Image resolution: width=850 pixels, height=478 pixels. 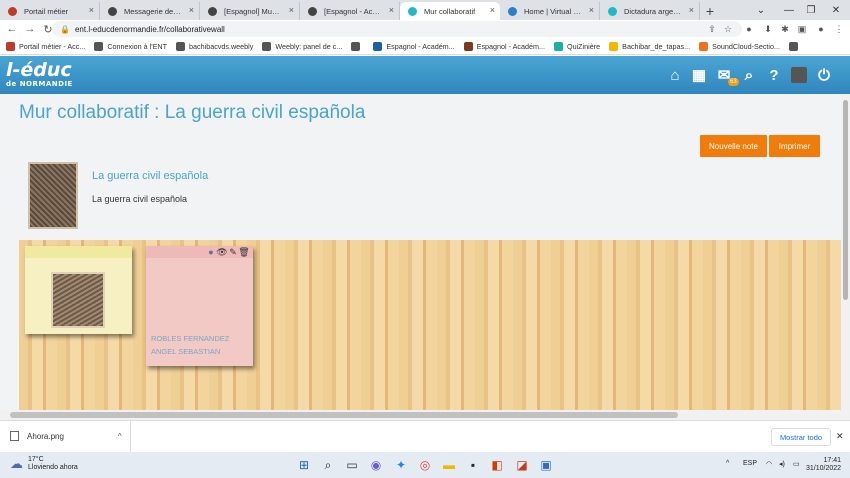 I want to click on color-icon: ●, so click(x=211, y=252).